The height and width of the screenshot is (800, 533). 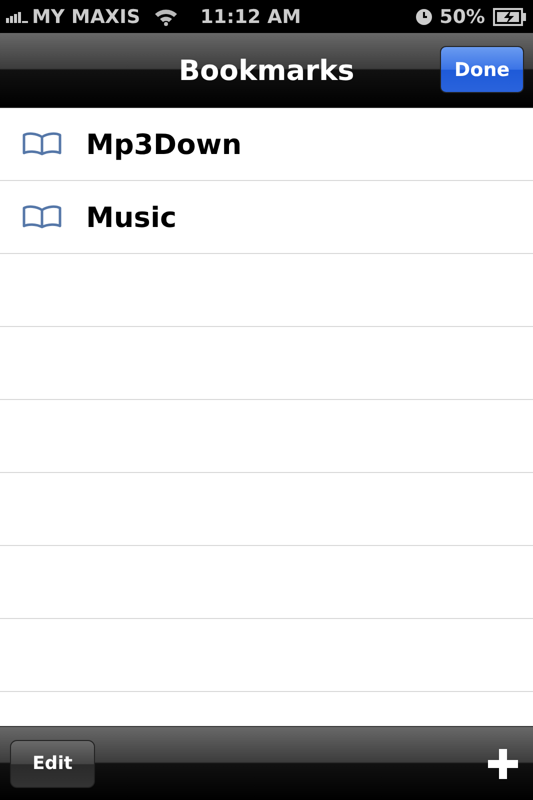 What do you see at coordinates (131, 217) in the screenshot?
I see `bookmark-title: Music` at bounding box center [131, 217].